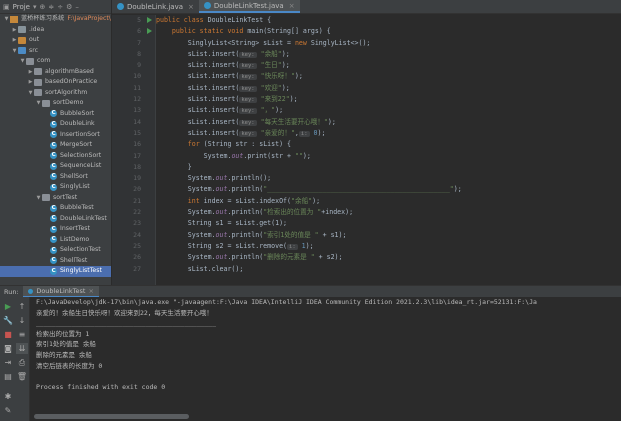 The image size is (621, 421). I want to click on tree-item-label: sortAlgorithm, so click(66, 92).